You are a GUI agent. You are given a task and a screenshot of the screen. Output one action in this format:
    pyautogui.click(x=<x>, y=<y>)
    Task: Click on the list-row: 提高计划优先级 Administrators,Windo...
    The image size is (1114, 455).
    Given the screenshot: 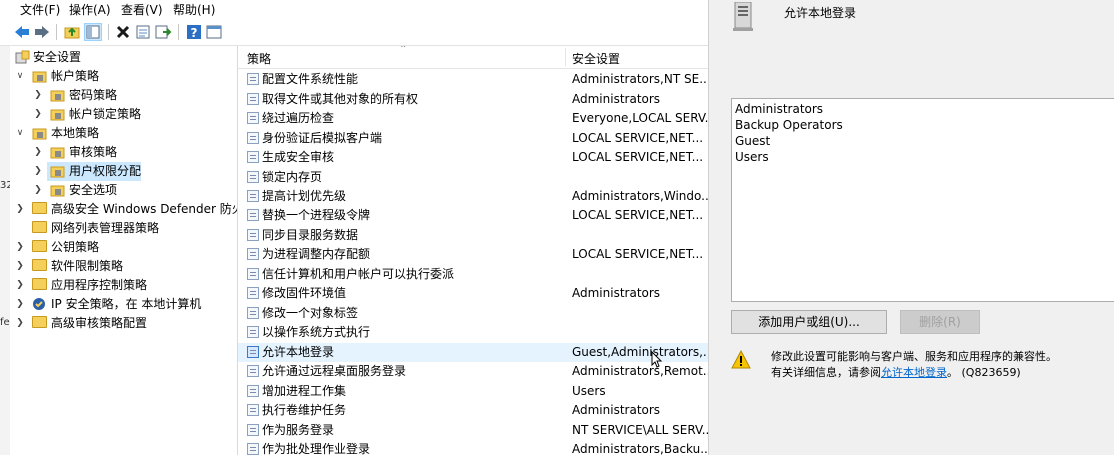 What is the action you would take?
    pyautogui.click(x=473, y=196)
    